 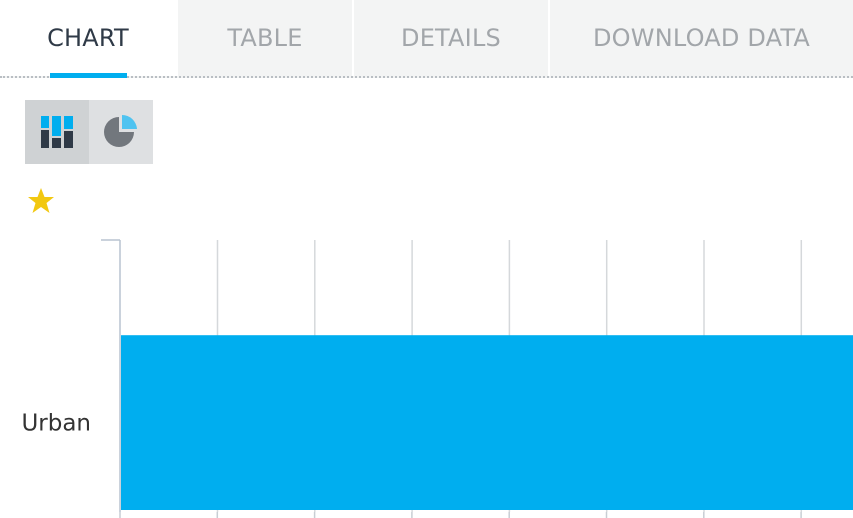 I want to click on tab-table-label: TABLE, so click(x=265, y=38).